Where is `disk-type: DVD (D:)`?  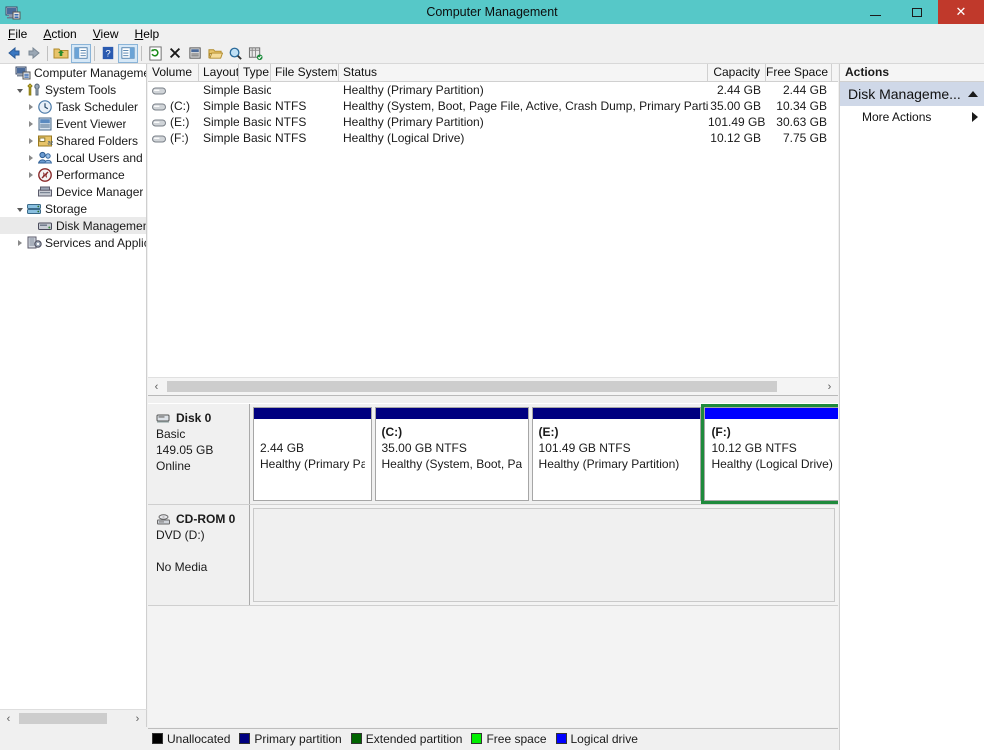 disk-type: DVD (D:) is located at coordinates (180, 535).